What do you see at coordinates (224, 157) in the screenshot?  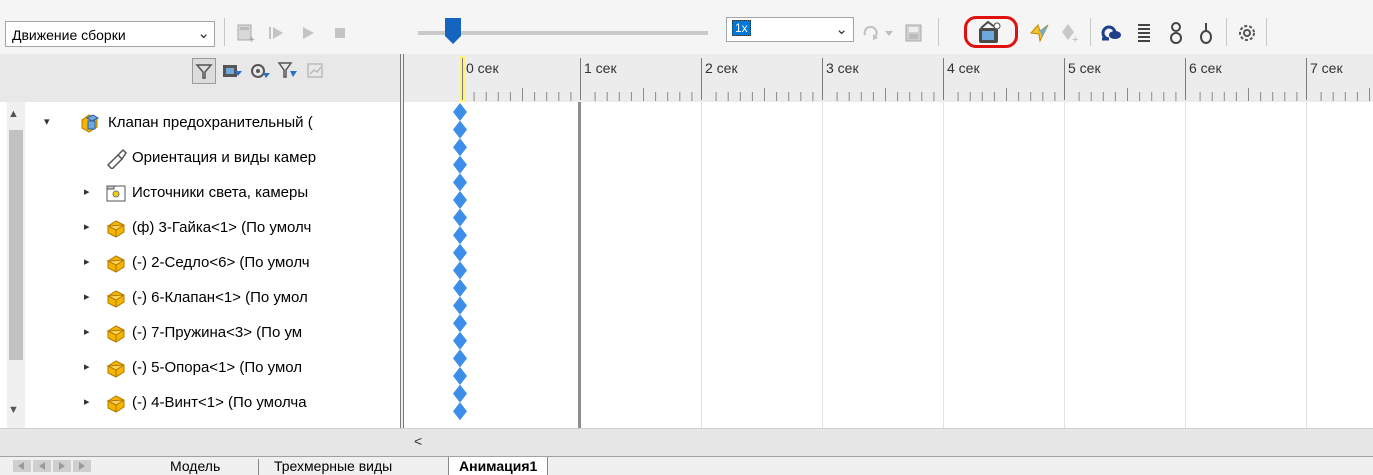 I see `tree-item-label: Ориентация и виды камер` at bounding box center [224, 157].